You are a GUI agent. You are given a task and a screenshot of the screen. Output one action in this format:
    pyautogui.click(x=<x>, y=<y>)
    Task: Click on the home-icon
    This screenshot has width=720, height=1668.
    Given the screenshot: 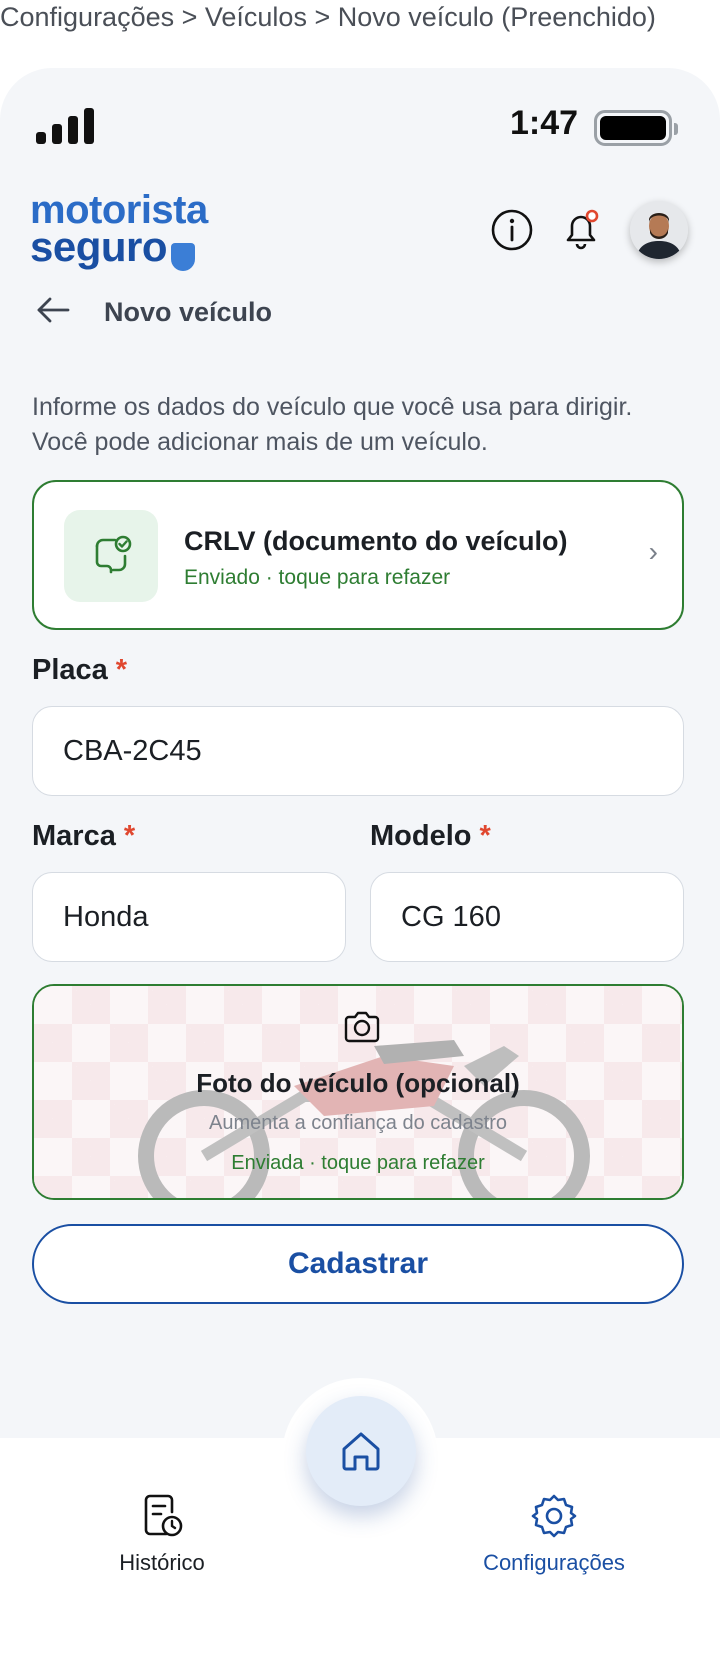 What is the action you would take?
    pyautogui.click(x=361, y=1451)
    